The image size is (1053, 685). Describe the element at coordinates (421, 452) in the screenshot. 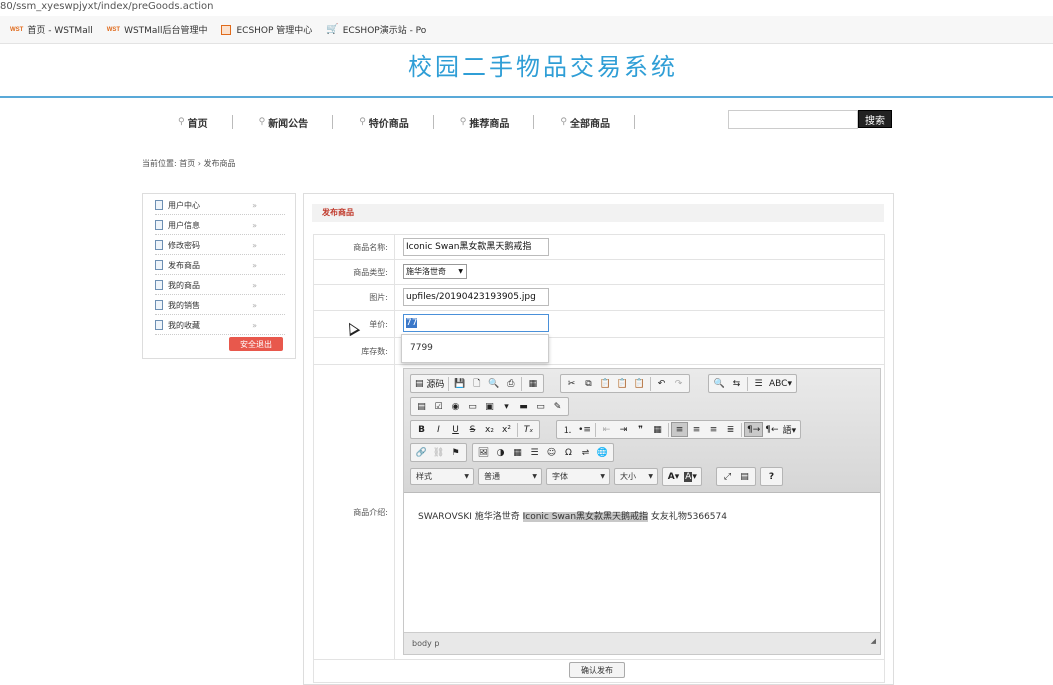

I see `link-button: 🔗` at that location.